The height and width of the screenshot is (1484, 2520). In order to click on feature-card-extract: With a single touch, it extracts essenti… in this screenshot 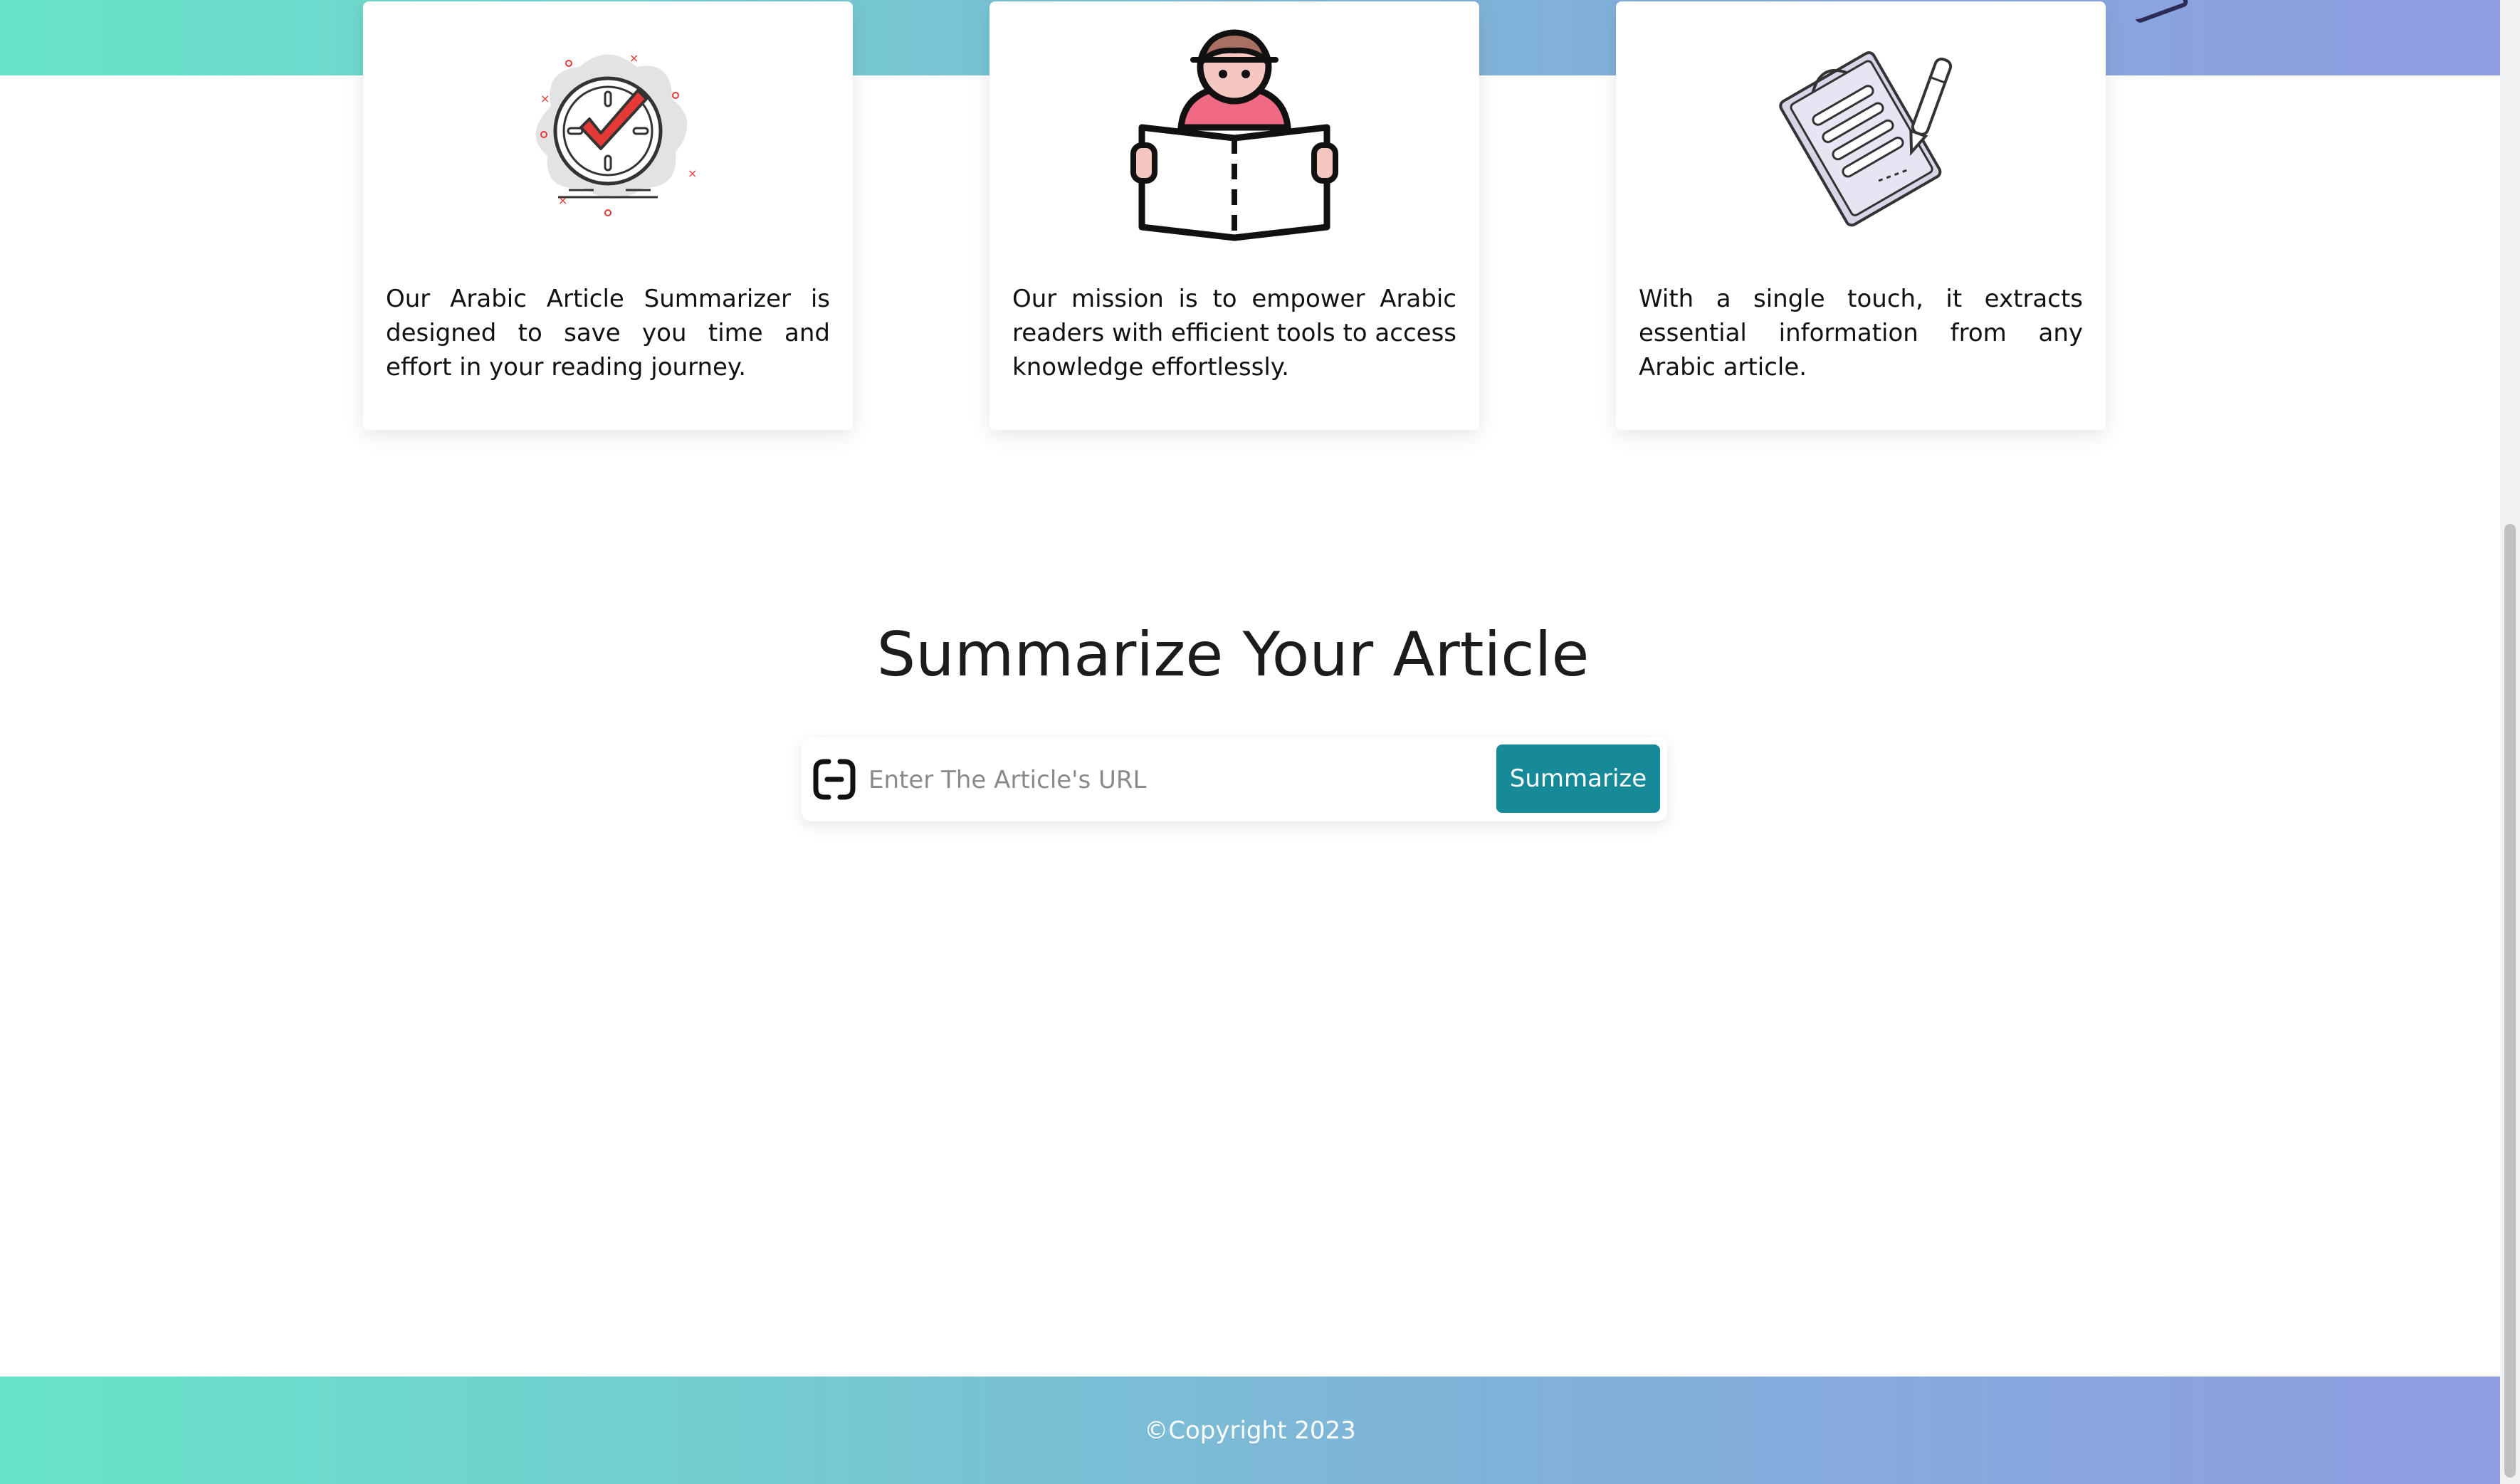, I will do `click(1861, 215)`.